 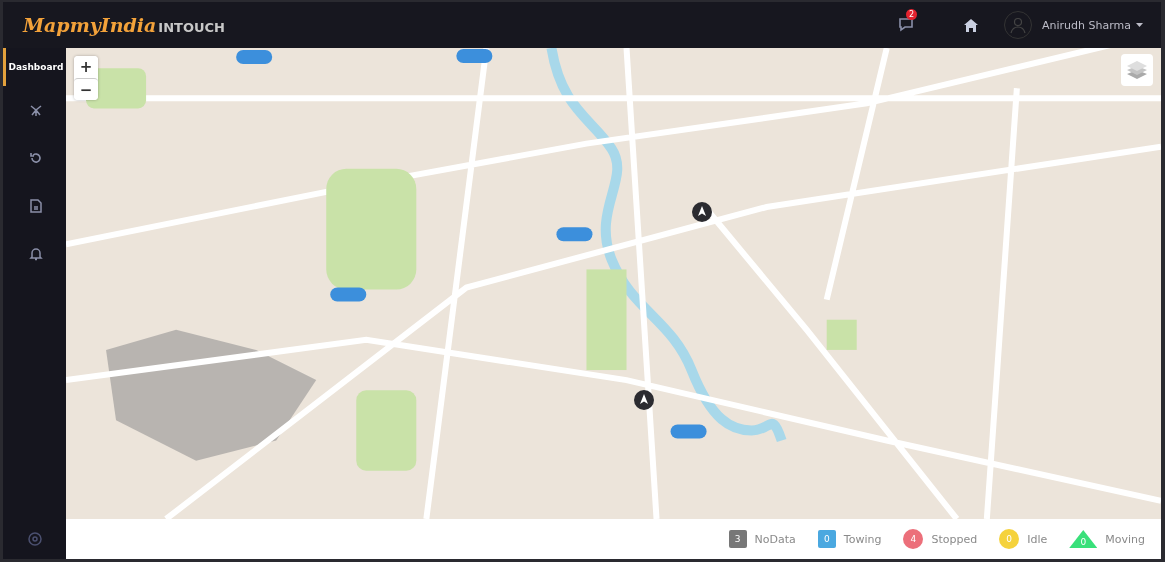 I want to click on user-menu: Anirudh Sharma, so click(x=1092, y=25).